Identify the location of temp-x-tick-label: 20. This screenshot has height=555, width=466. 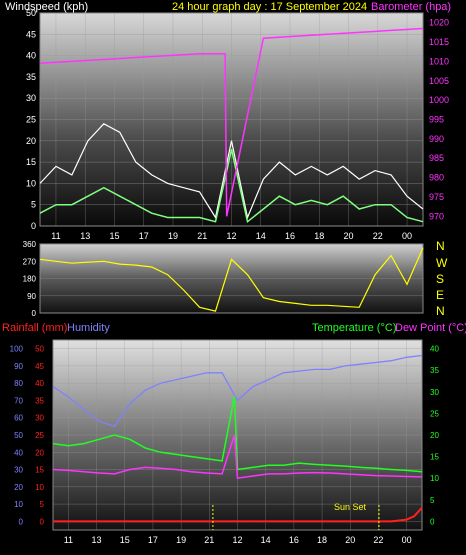
(350, 540).